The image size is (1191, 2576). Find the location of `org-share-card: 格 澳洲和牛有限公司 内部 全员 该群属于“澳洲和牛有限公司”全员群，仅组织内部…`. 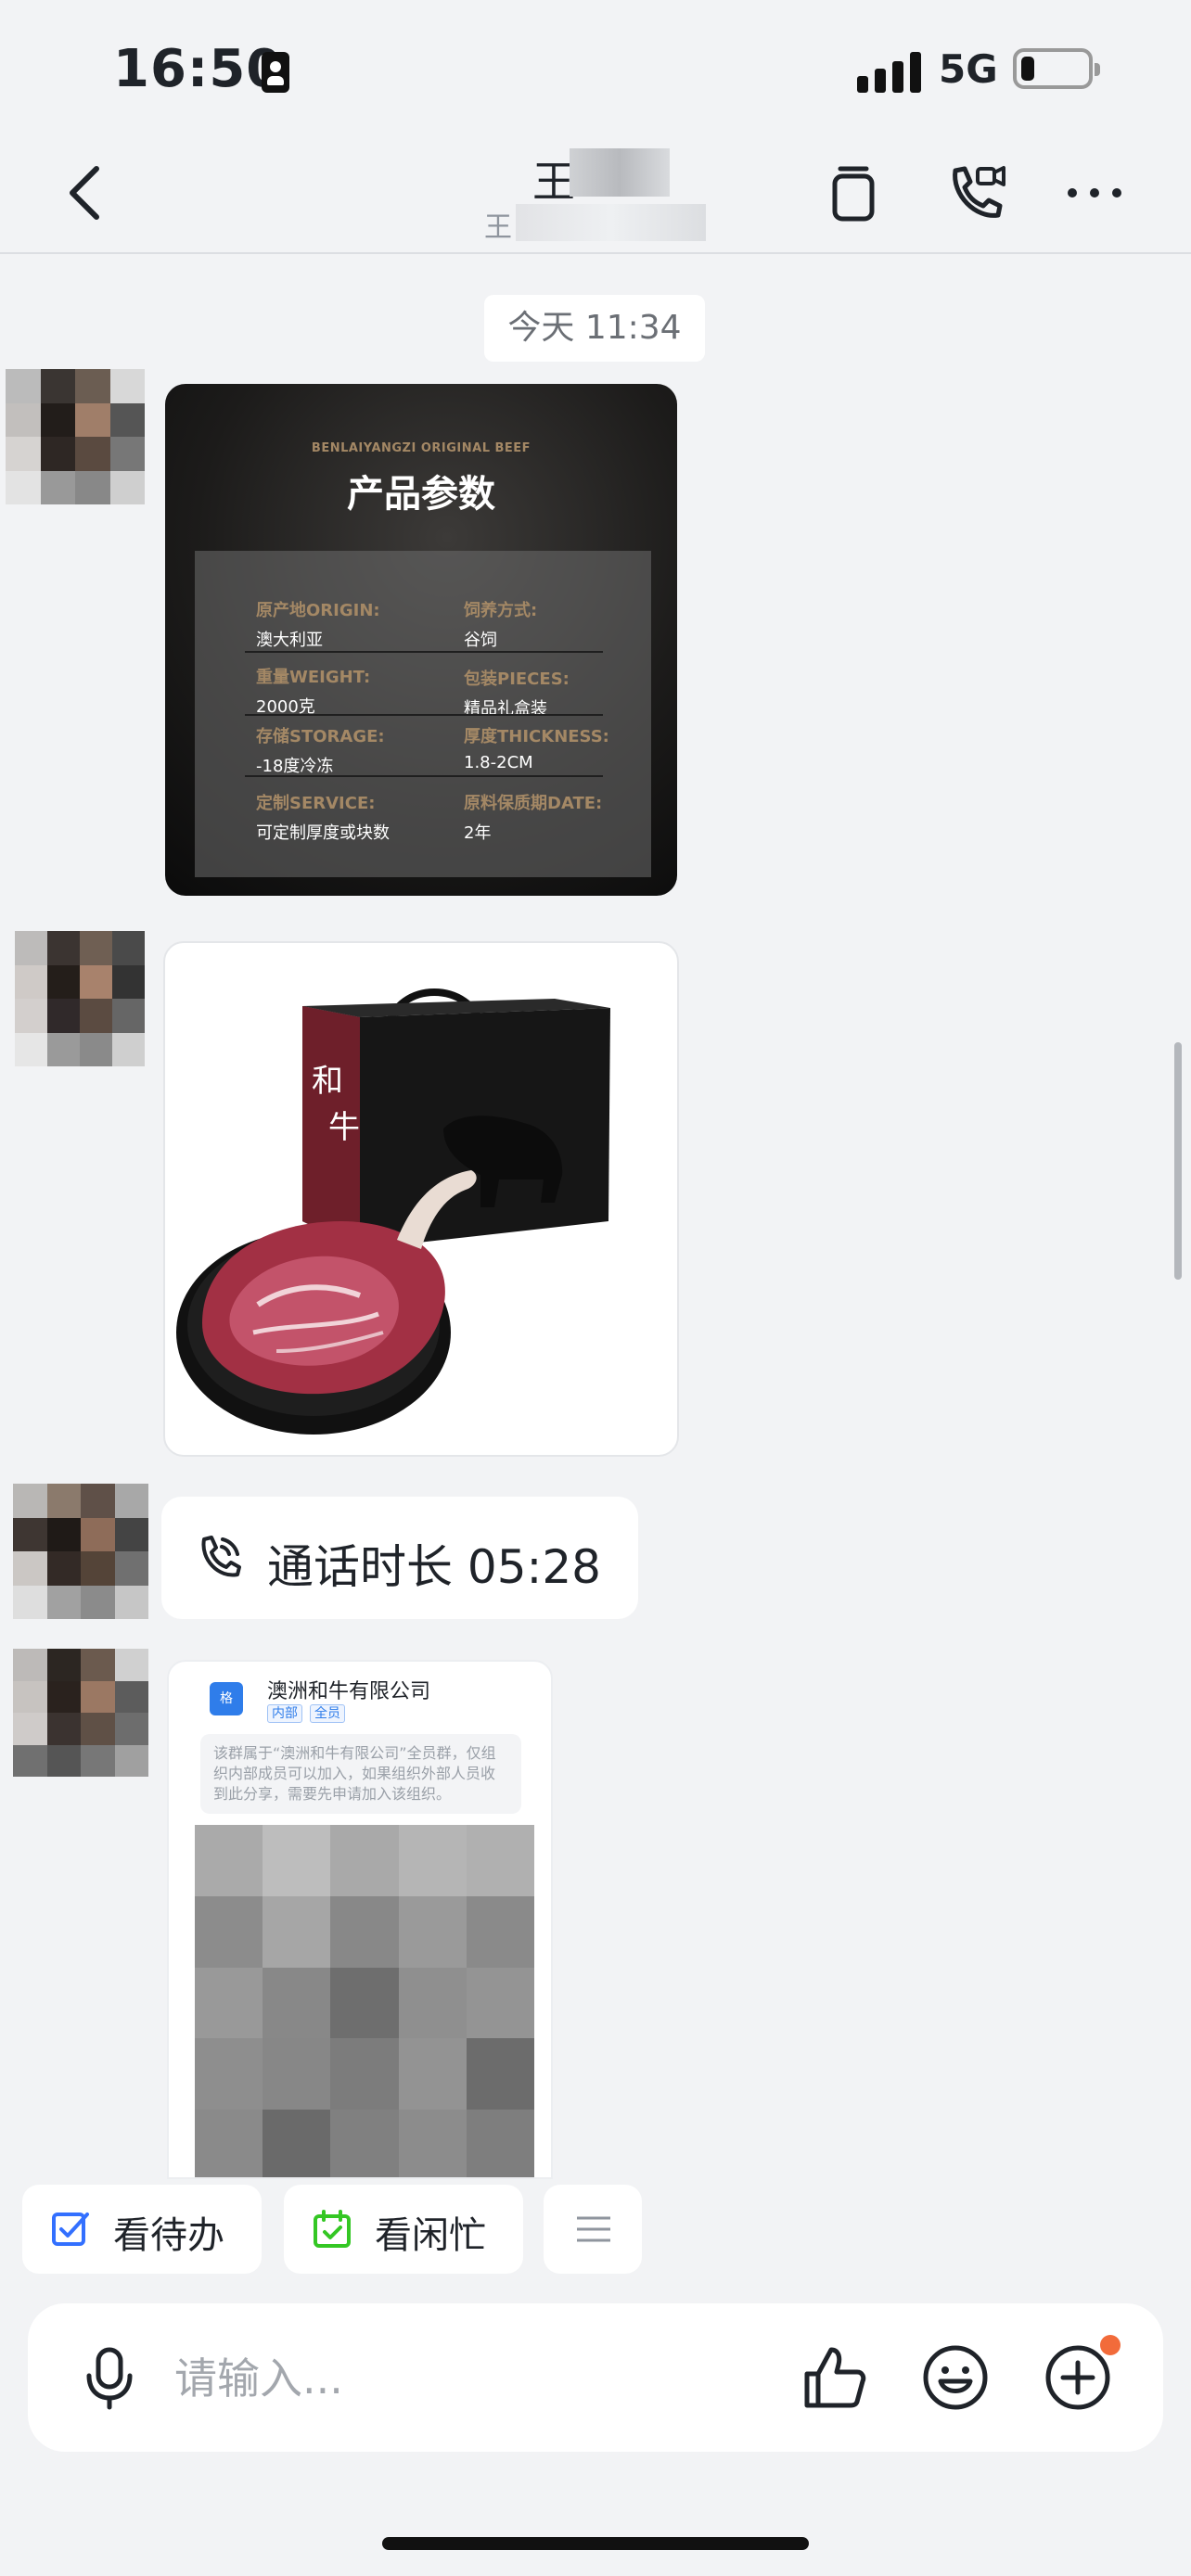

org-share-card: 格 澳洲和牛有限公司 内部 全员 该群属于“澳洲和牛有限公司”全员群，仅组织内部… is located at coordinates (360, 1919).